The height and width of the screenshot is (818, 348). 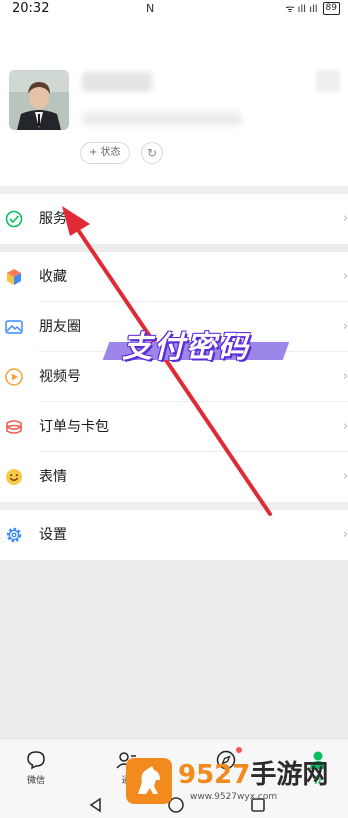 I want to click on service-icon, so click(x=14, y=219).